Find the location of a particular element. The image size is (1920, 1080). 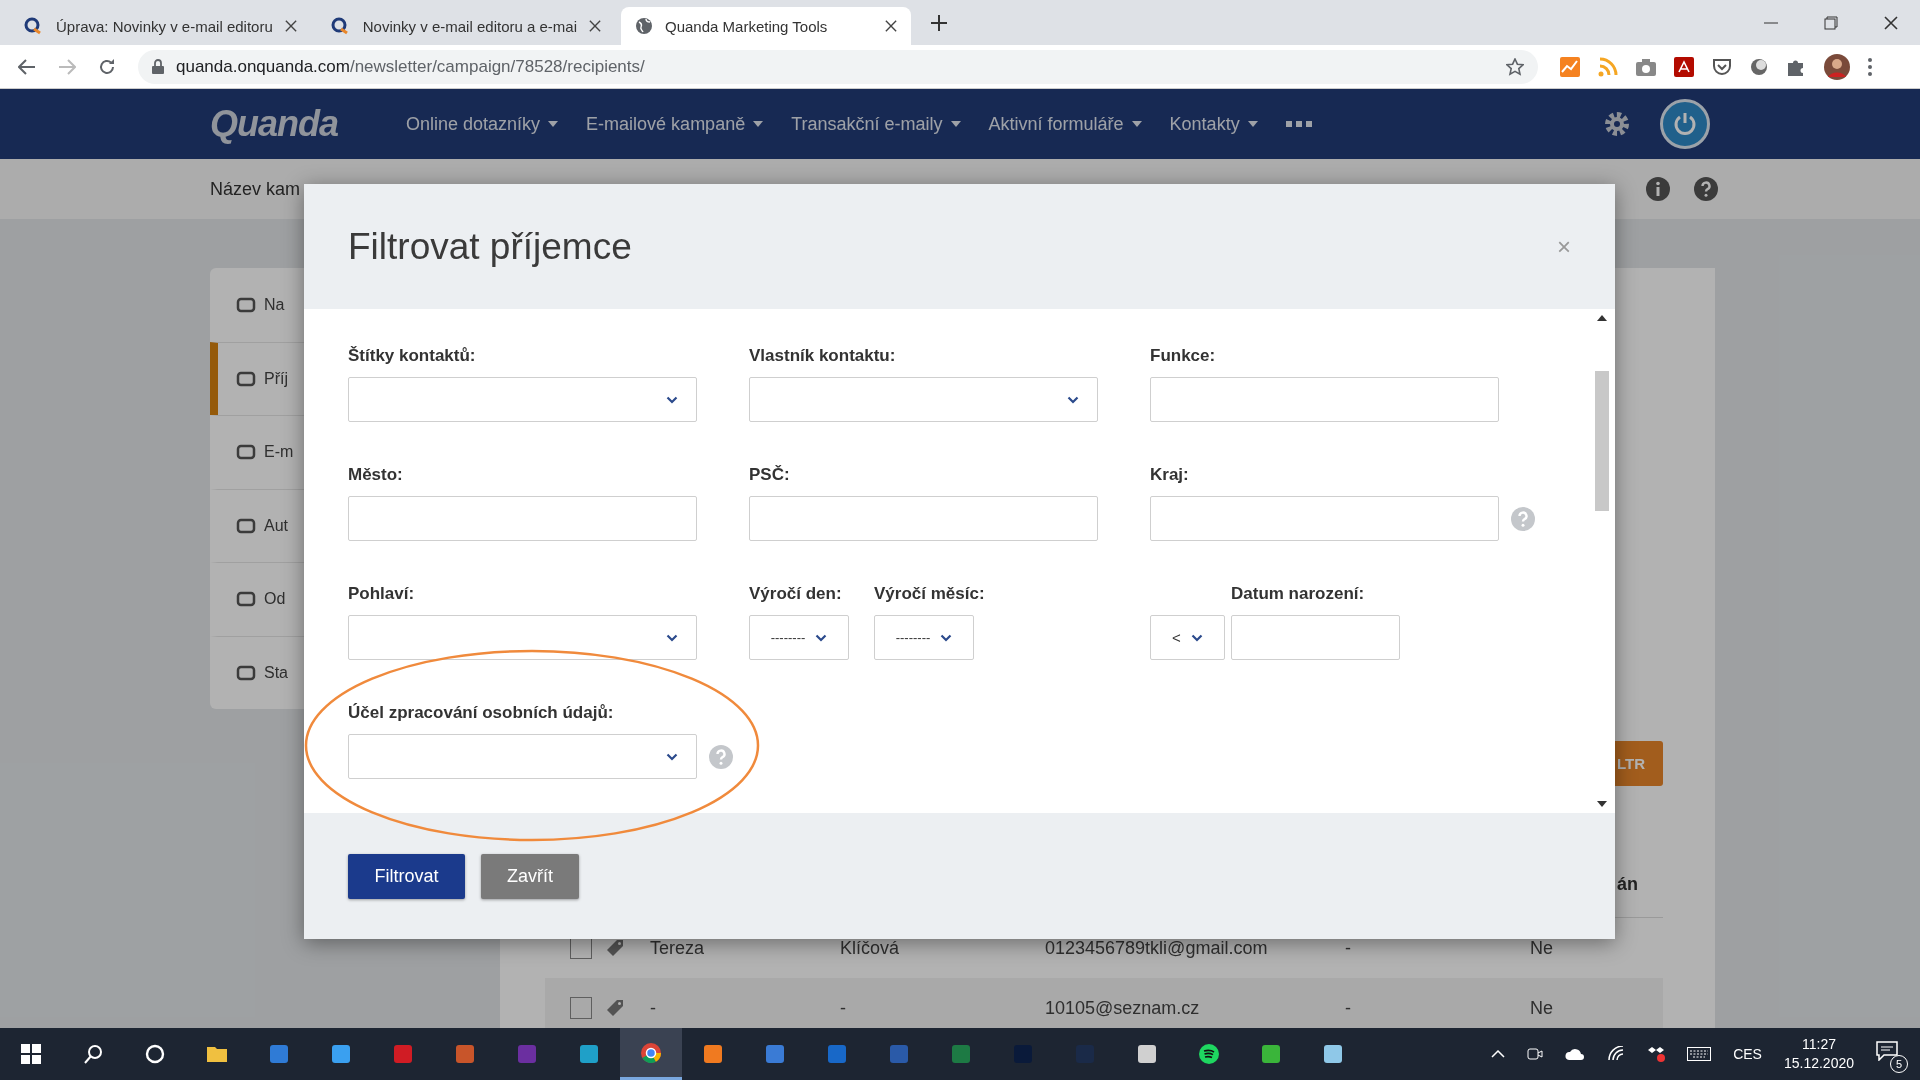

field-label: Datum narození: is located at coordinates (1298, 594).